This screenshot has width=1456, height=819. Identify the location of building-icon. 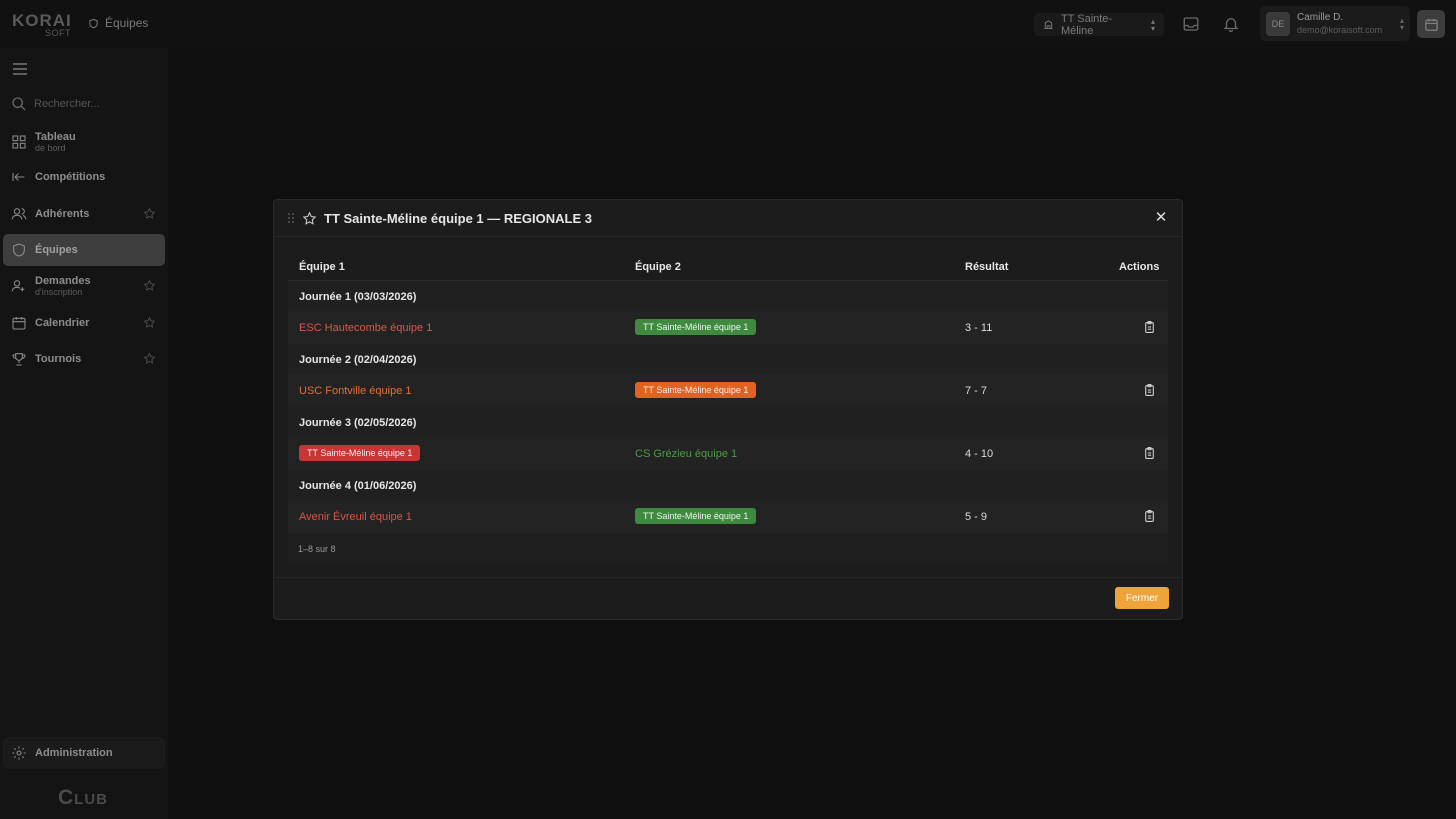
(1048, 25).